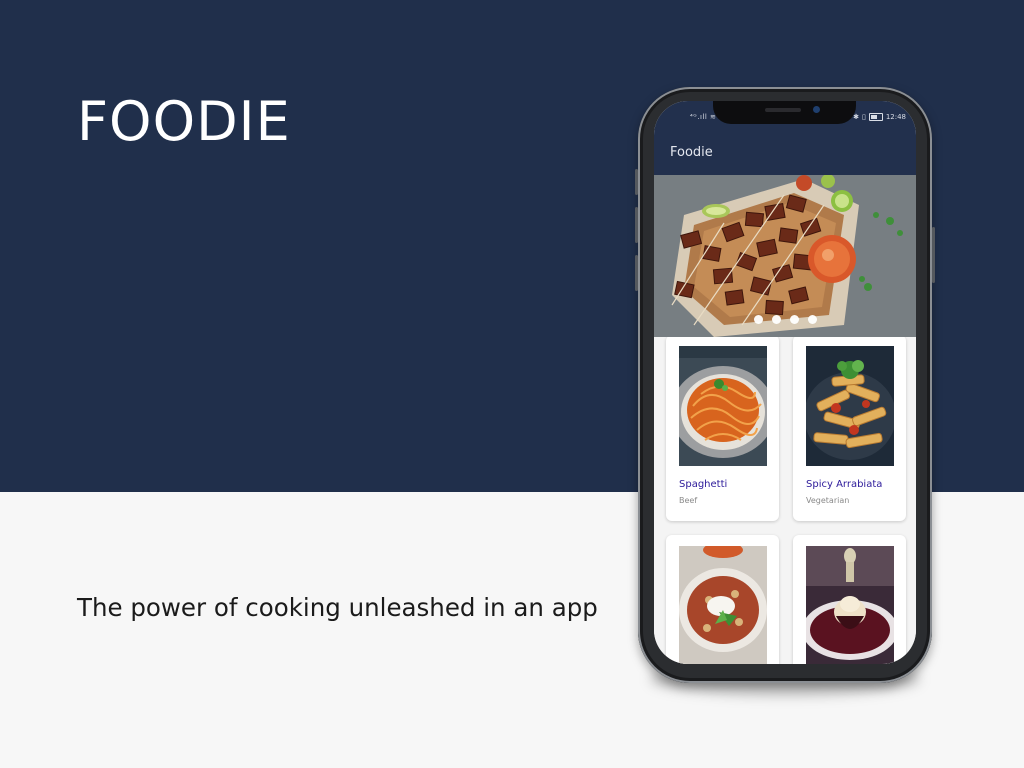  I want to click on recipe-card-spaghetti: Spaghetti Beef, so click(722, 429).